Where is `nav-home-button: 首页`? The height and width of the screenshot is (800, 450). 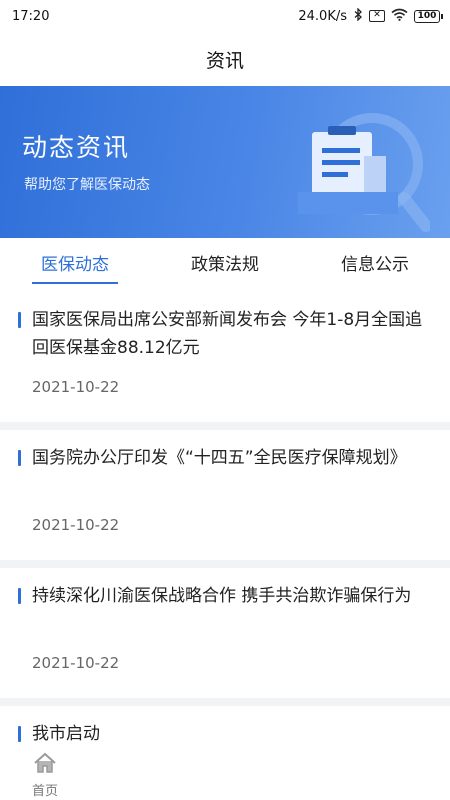 nav-home-button: 首页 is located at coordinates (45, 775).